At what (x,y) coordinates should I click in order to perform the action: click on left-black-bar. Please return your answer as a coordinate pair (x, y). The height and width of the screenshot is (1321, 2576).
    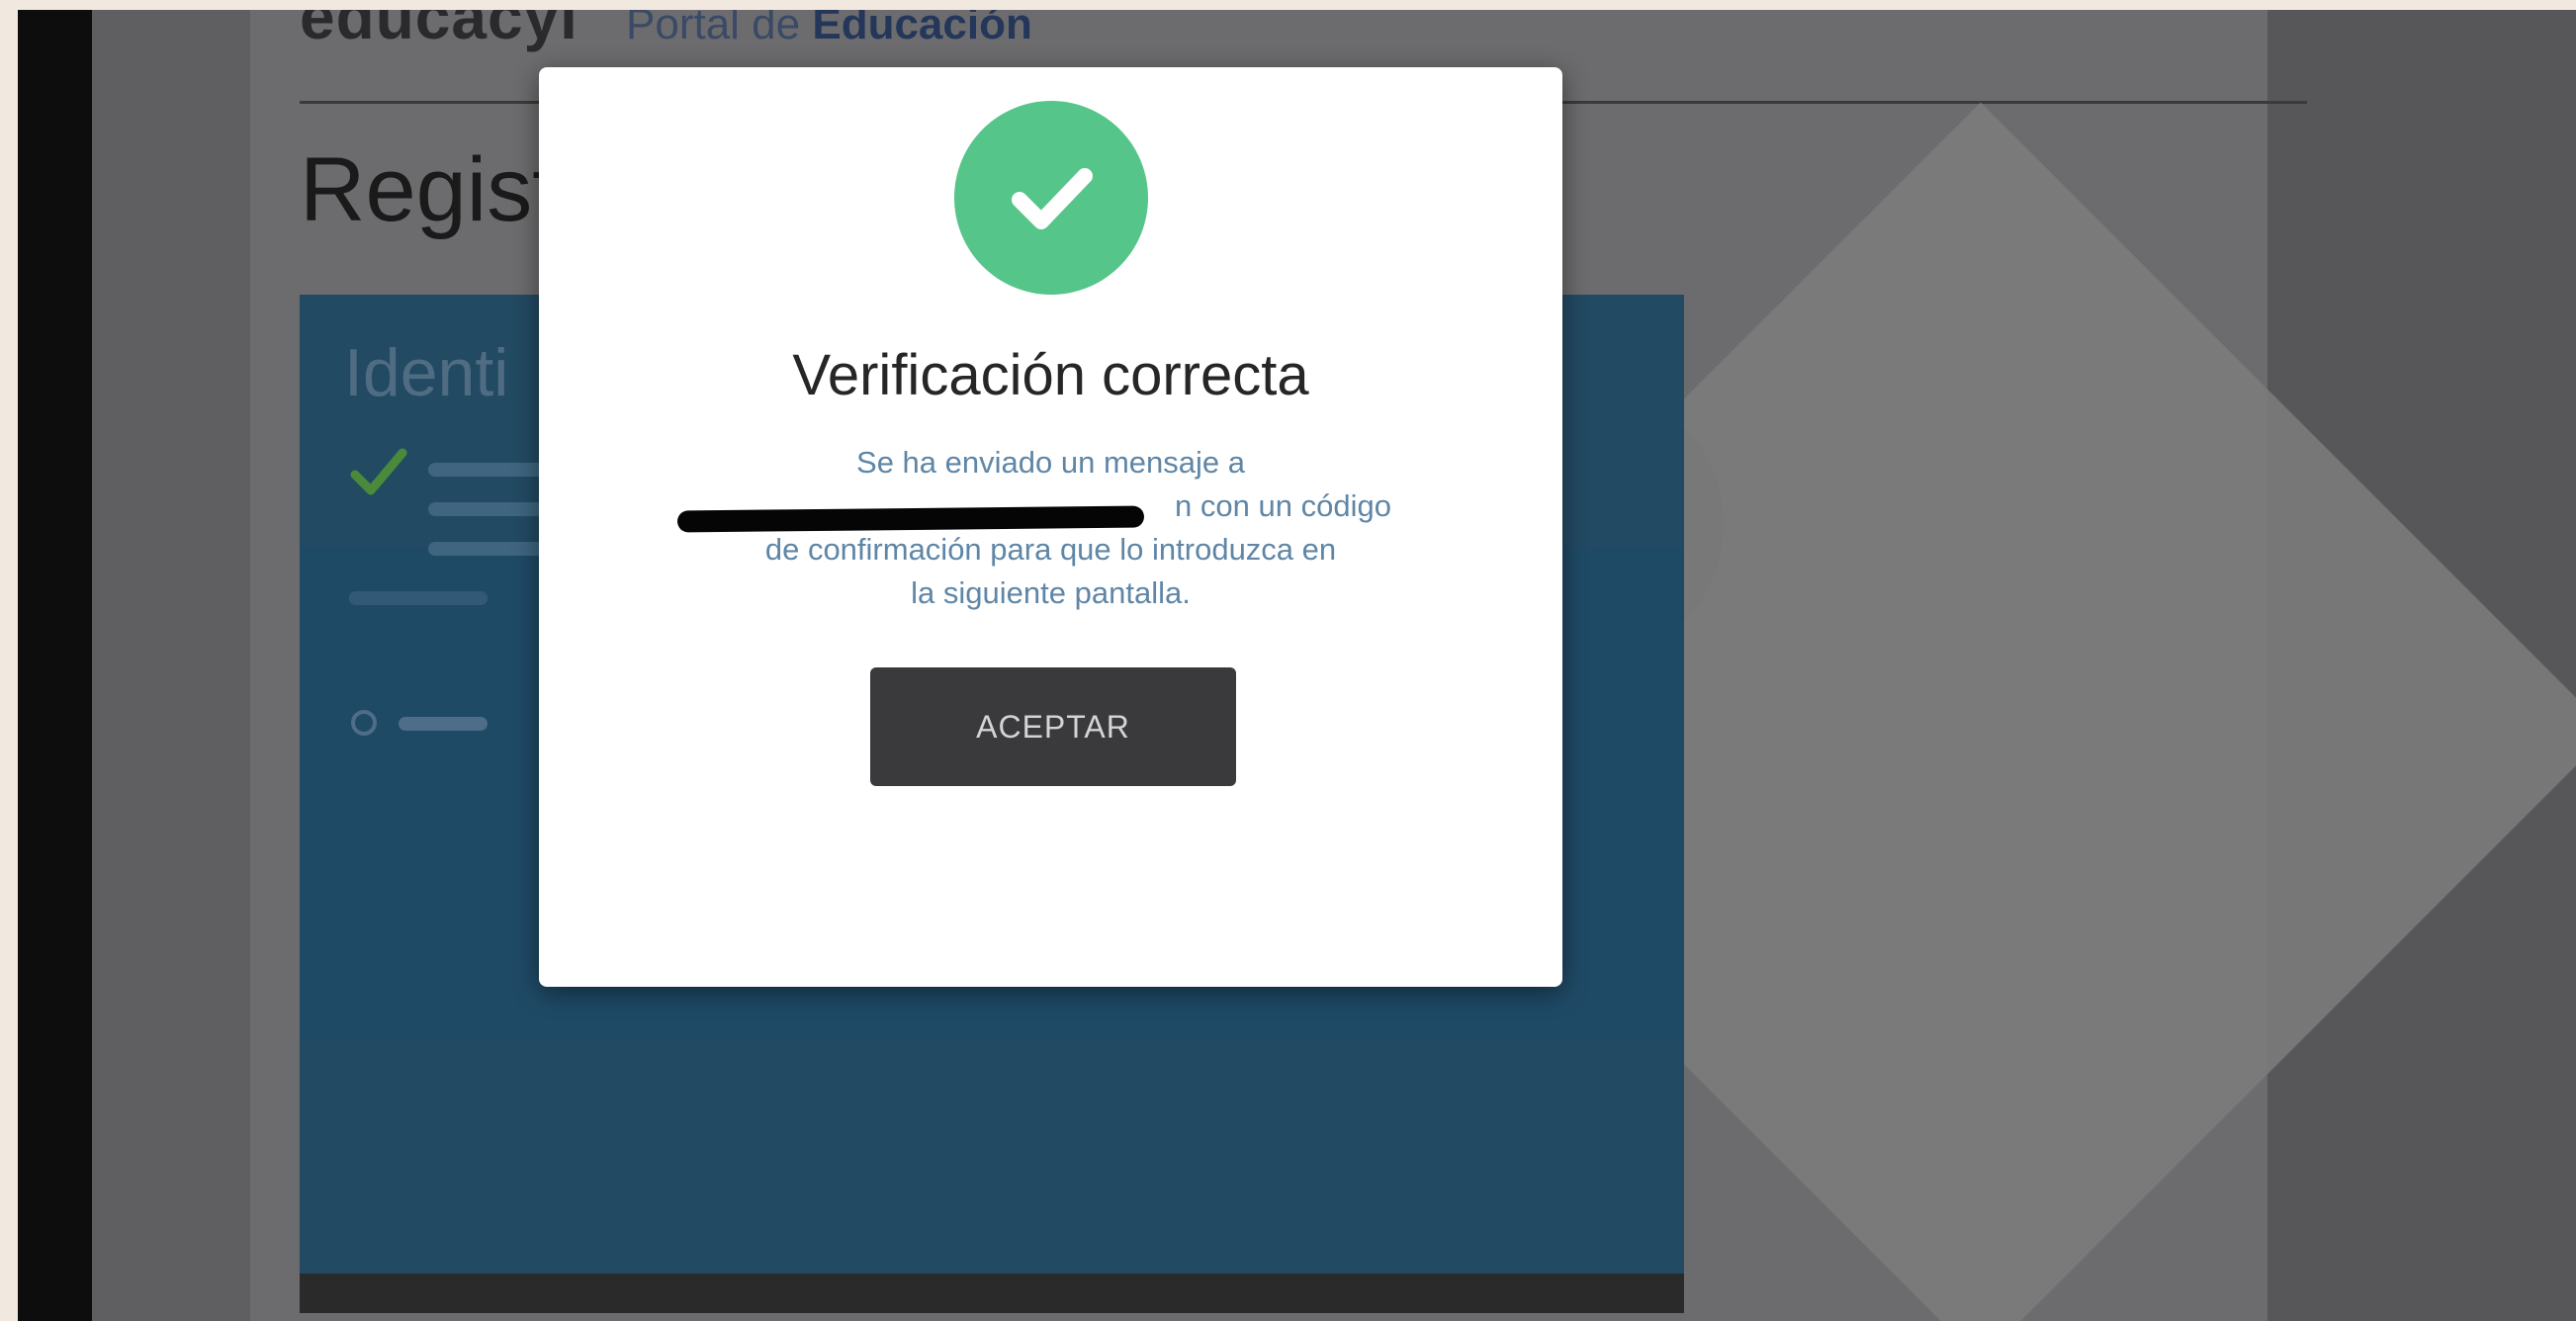
    Looking at the image, I should click on (55, 666).